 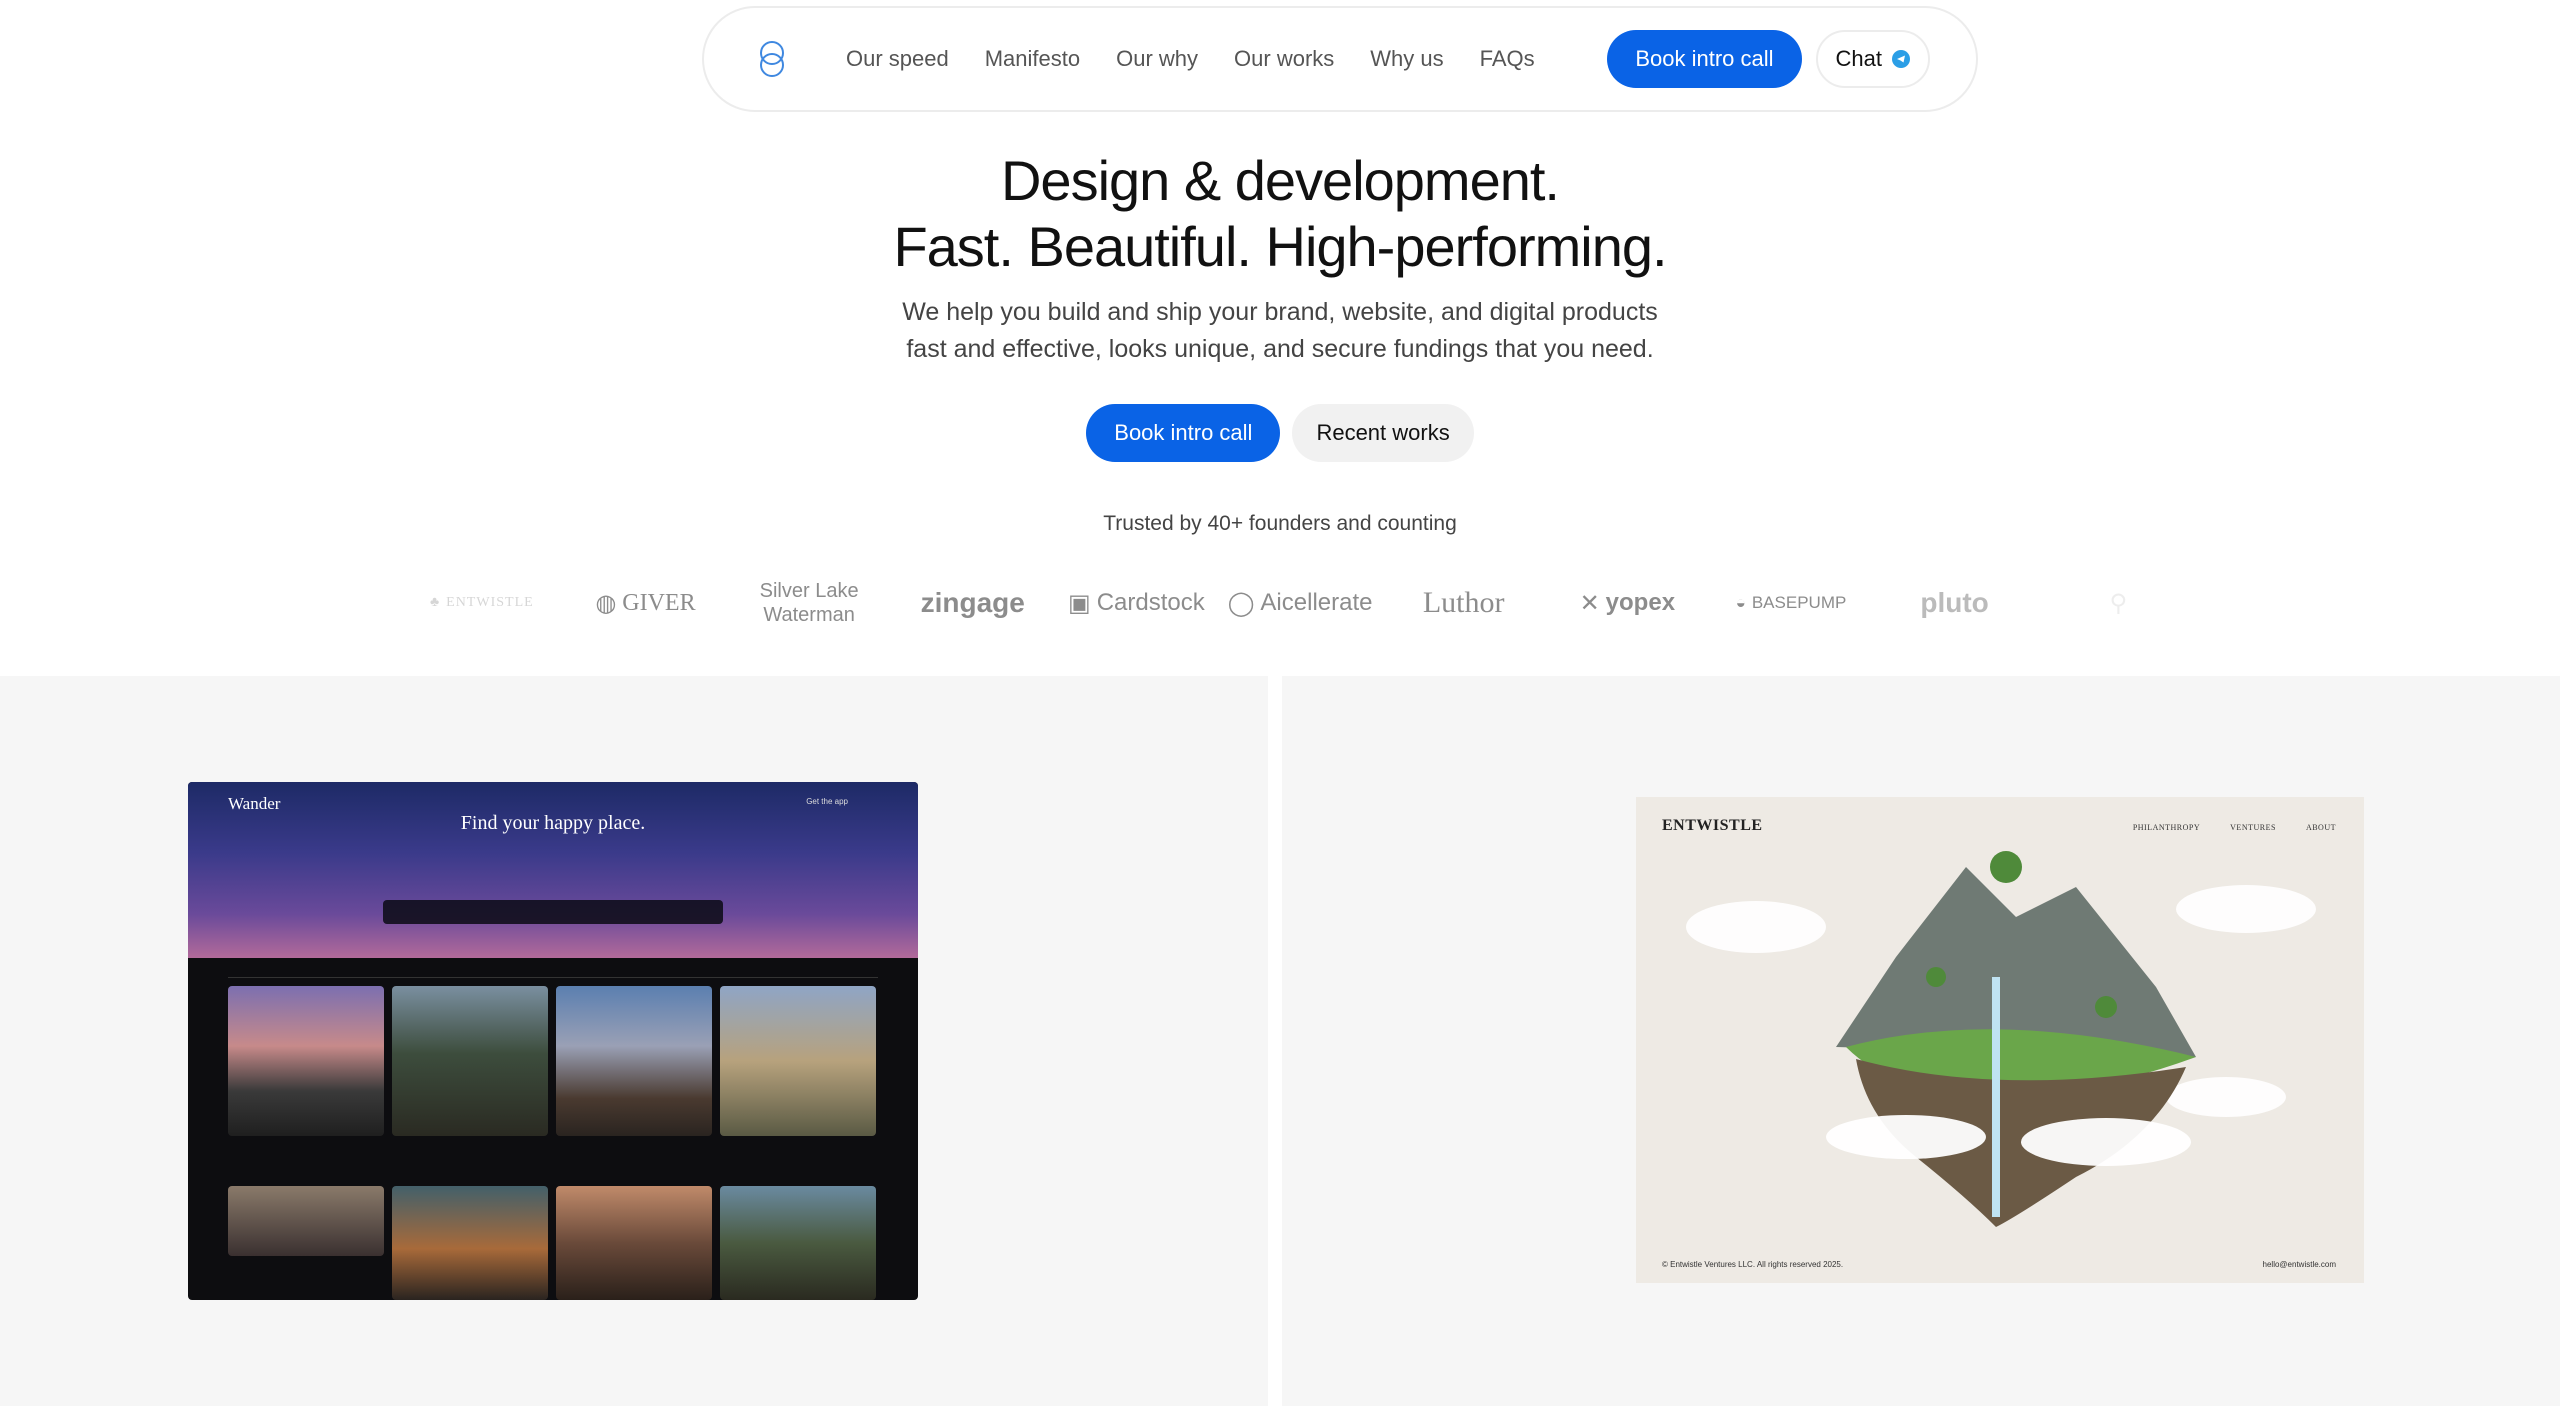 I want to click on logo-partial: ⚲, so click(x=2118, y=603).